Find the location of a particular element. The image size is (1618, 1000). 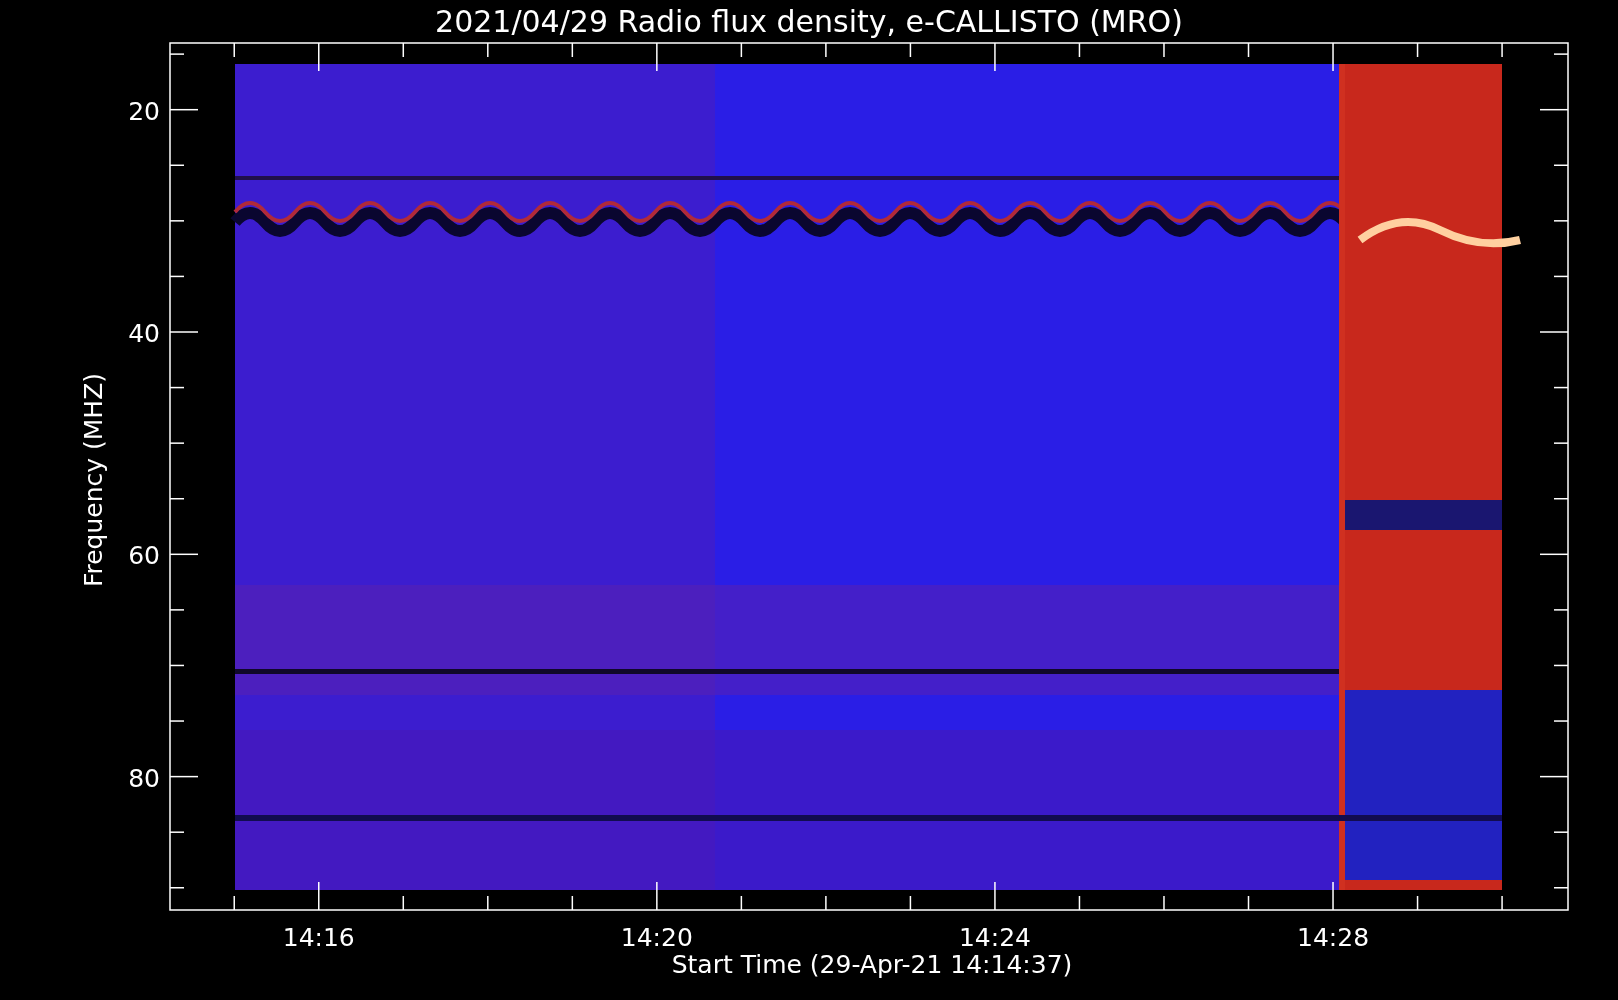

y-tick-label: 40 is located at coordinates (144, 333).